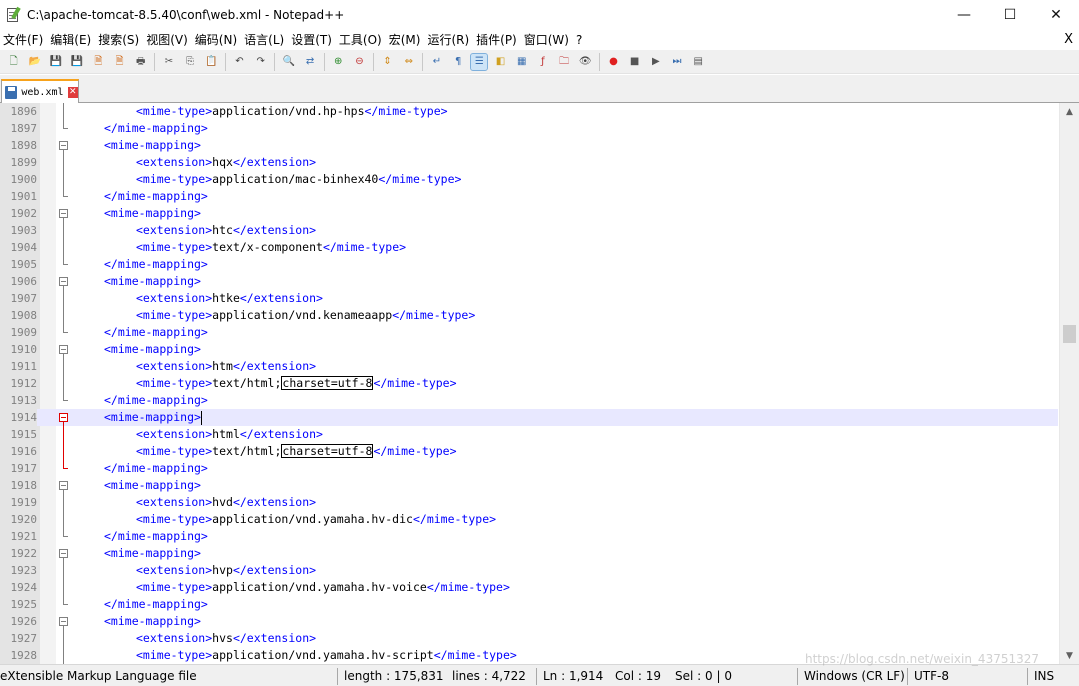 The image size is (1079, 686). Describe the element at coordinates (529, 281) in the screenshot. I see `code-line: 1906 <mime-mapping>` at that location.